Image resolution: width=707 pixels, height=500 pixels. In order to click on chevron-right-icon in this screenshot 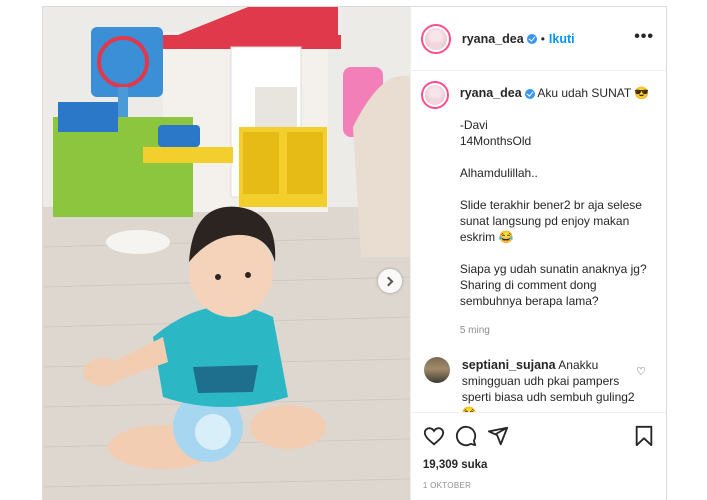, I will do `click(388, 281)`.